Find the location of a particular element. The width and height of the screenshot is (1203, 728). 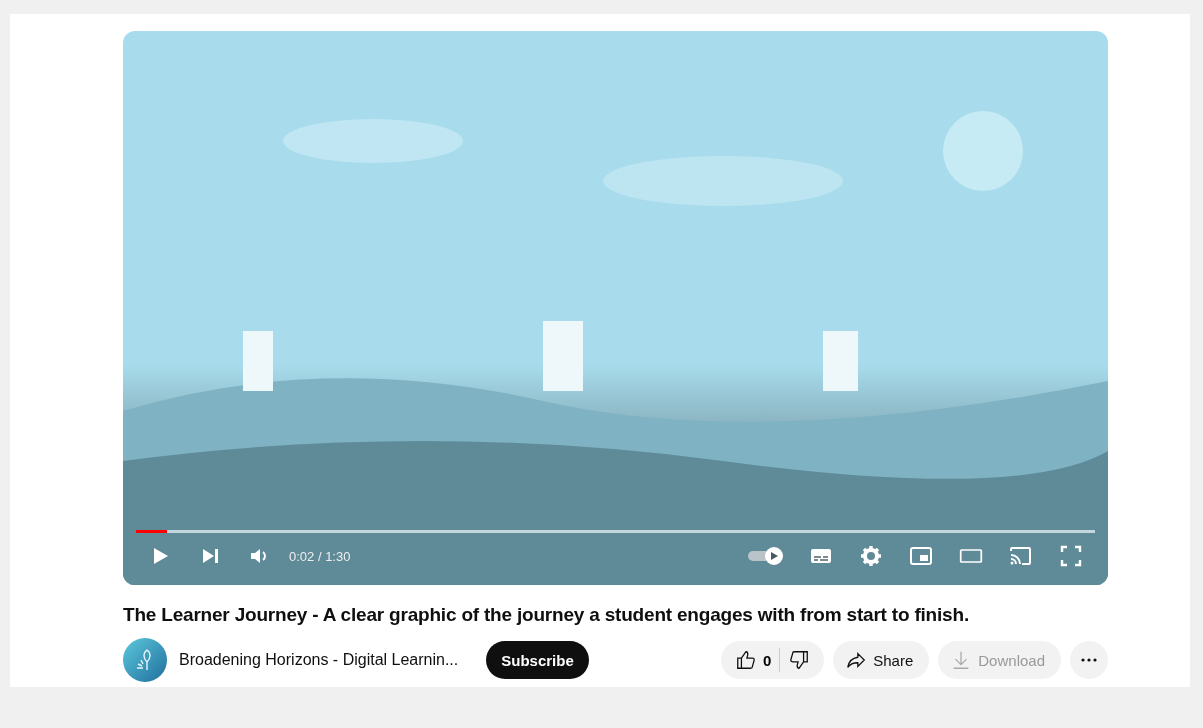

share-arrow-icon is located at coordinates (856, 660).